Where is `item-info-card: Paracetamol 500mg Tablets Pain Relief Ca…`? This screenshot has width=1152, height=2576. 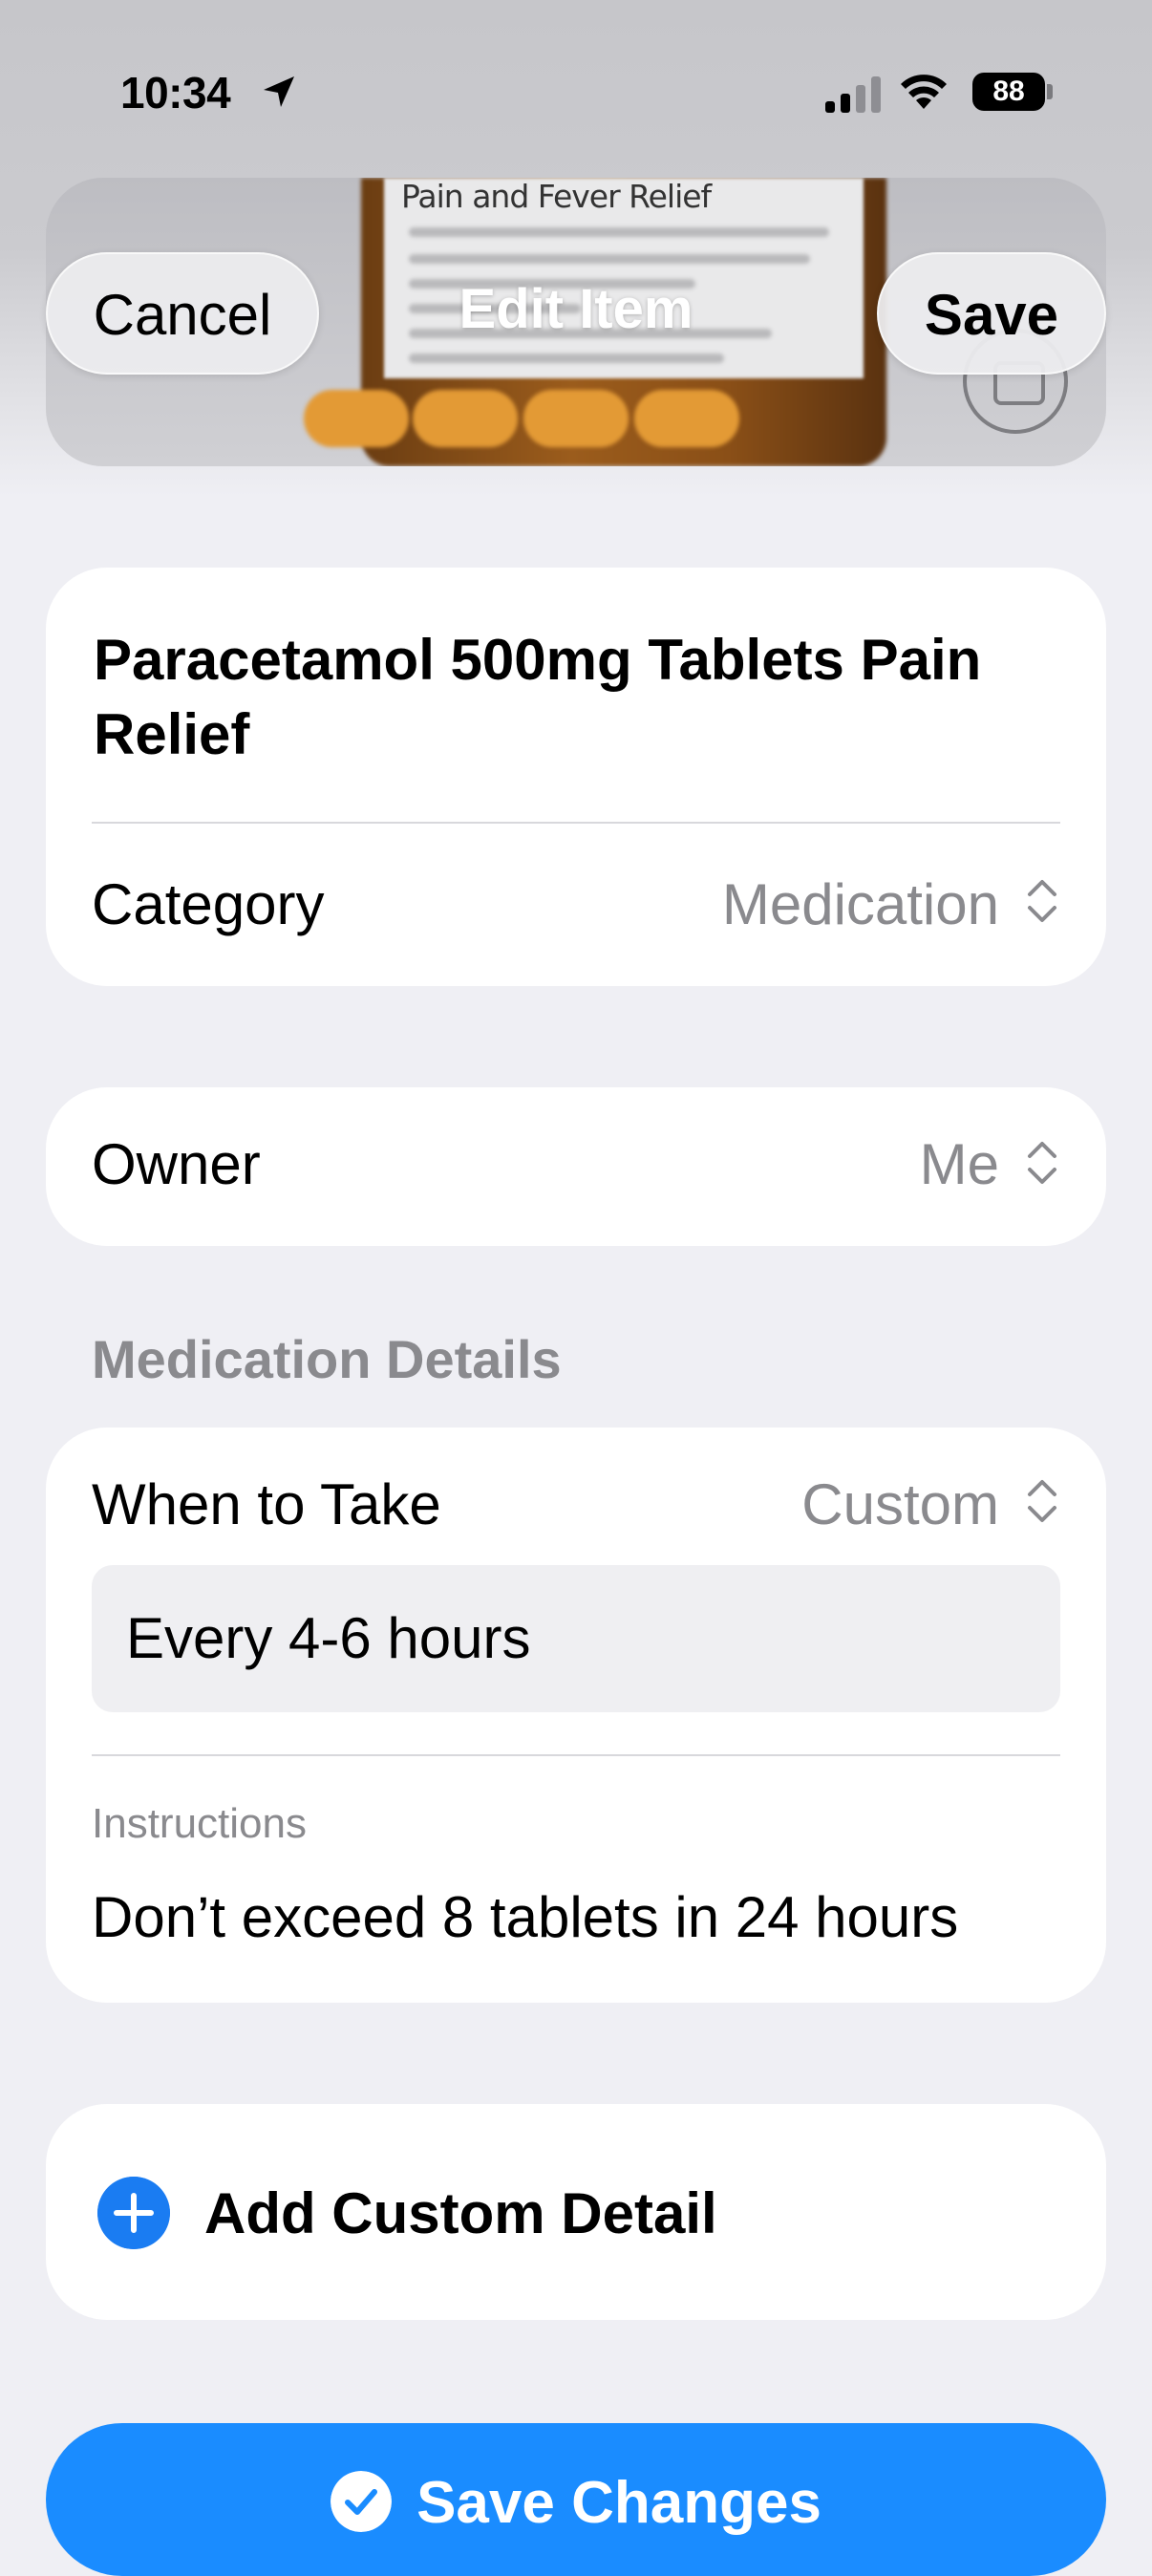 item-info-card: Paracetamol 500mg Tablets Pain Relief Ca… is located at coordinates (576, 777).